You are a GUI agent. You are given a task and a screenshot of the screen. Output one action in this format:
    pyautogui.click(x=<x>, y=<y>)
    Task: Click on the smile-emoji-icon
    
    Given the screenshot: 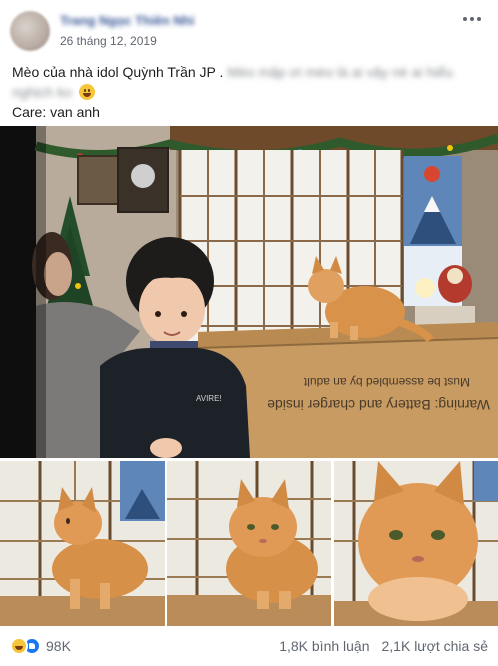 What is the action you would take?
    pyautogui.click(x=86, y=92)
    